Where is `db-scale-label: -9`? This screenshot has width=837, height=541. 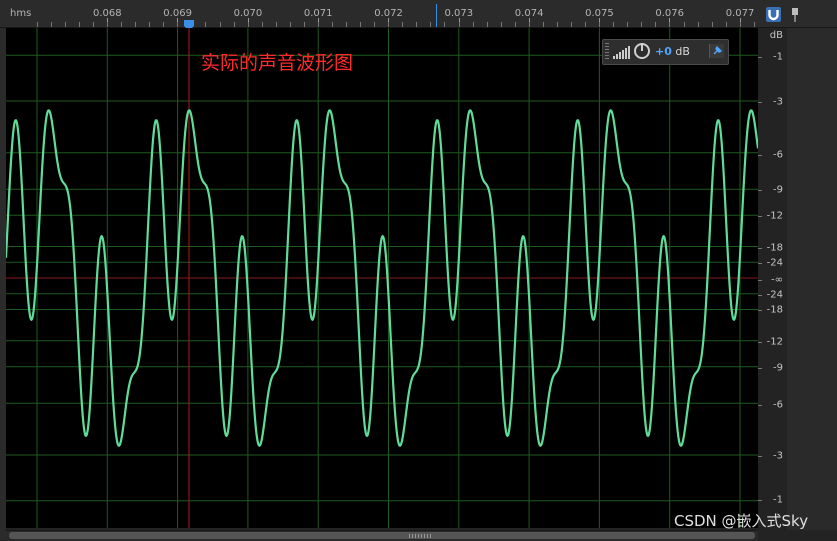 db-scale-label: -9 is located at coordinates (778, 368).